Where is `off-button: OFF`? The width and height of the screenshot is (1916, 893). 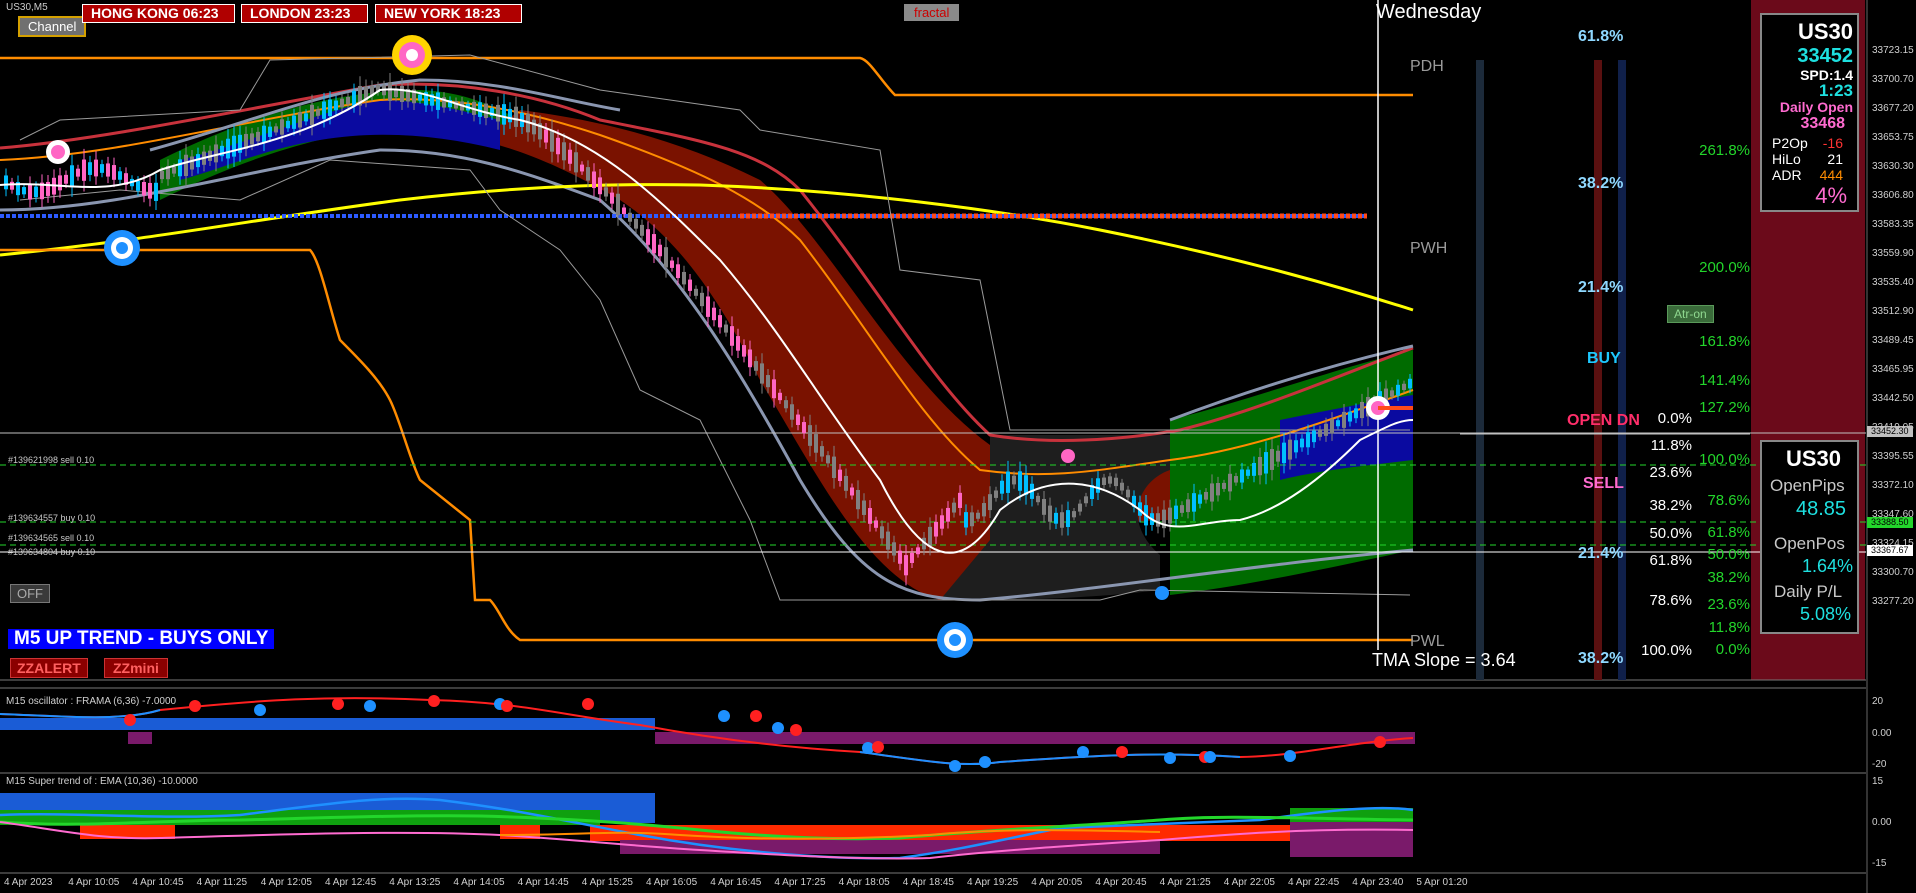 off-button: OFF is located at coordinates (30, 593).